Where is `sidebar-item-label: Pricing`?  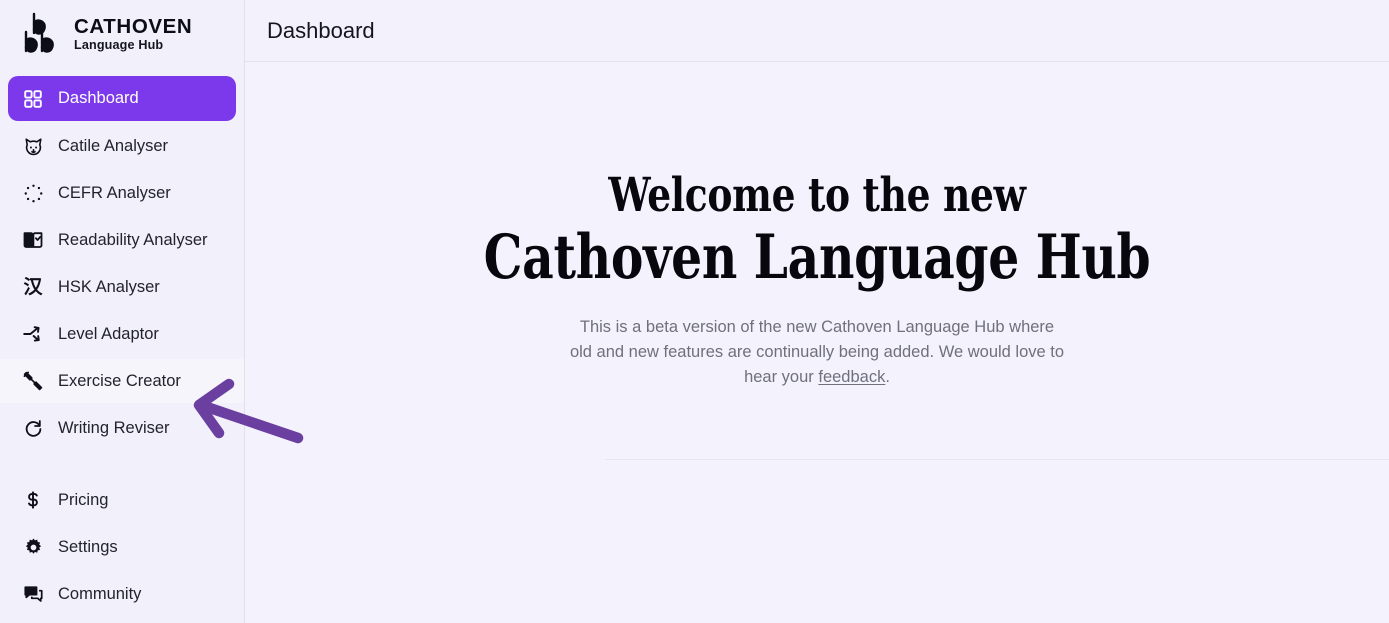 sidebar-item-label: Pricing is located at coordinates (83, 499).